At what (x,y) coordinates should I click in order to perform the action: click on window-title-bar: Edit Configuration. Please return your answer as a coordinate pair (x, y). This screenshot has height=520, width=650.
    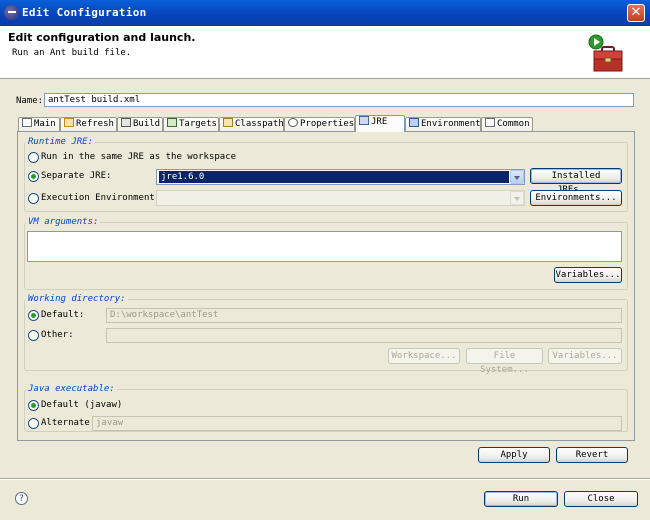
    Looking at the image, I should click on (325, 13).